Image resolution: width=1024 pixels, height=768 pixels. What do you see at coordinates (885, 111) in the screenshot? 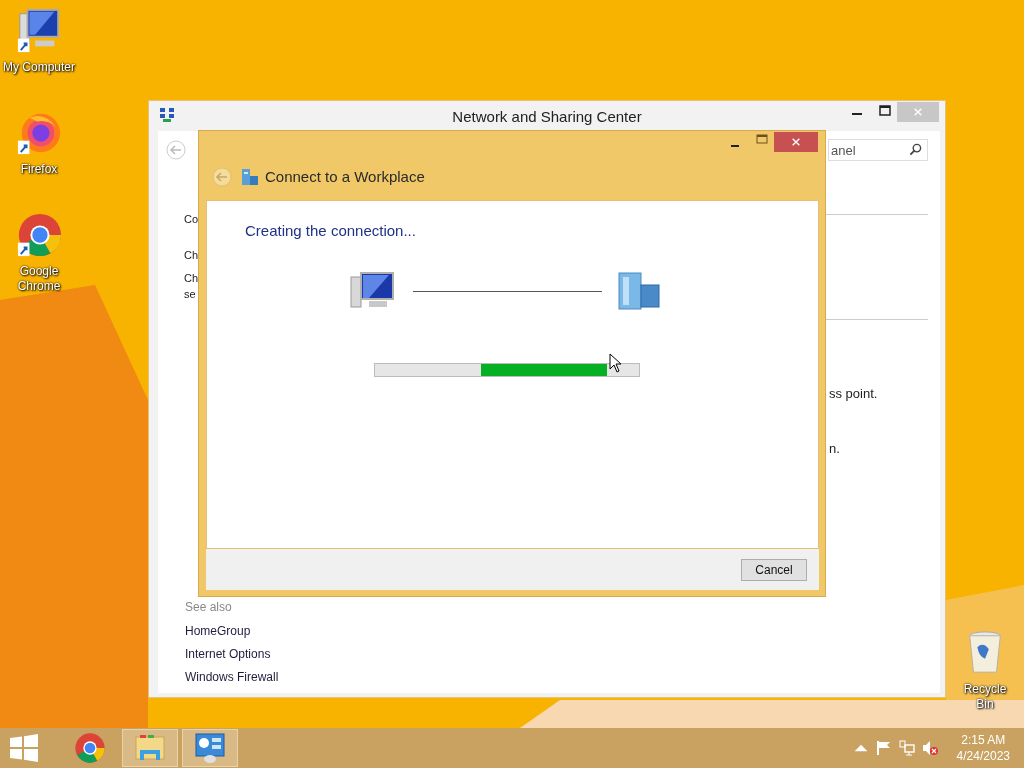
I see `maximize-icon` at bounding box center [885, 111].